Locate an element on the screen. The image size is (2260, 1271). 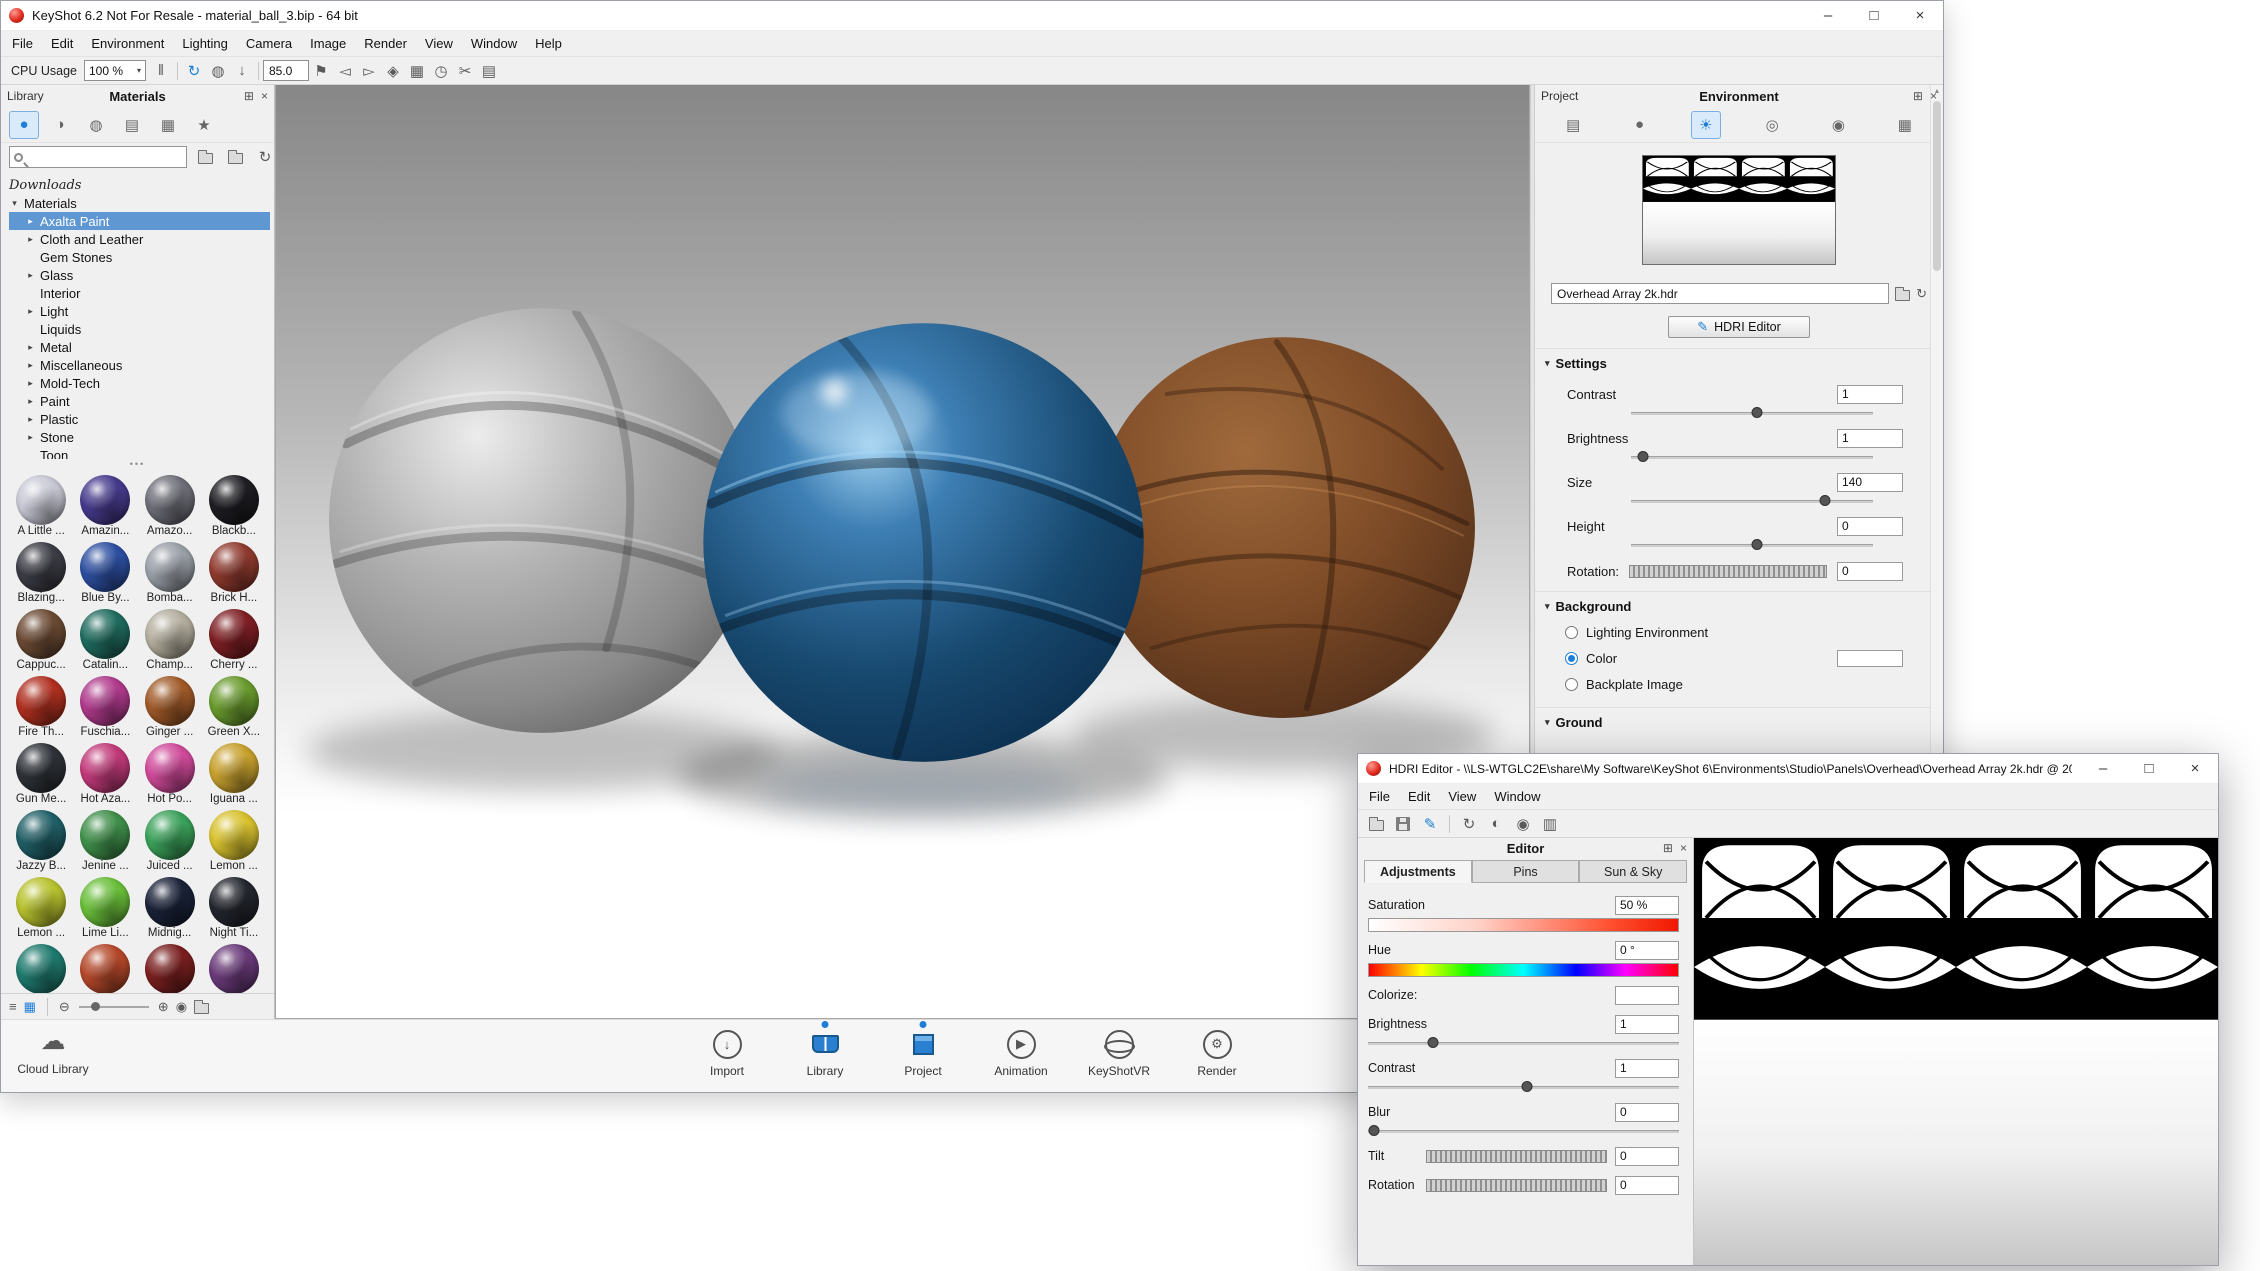
grid-icon: ▦ is located at coordinates (417, 71).